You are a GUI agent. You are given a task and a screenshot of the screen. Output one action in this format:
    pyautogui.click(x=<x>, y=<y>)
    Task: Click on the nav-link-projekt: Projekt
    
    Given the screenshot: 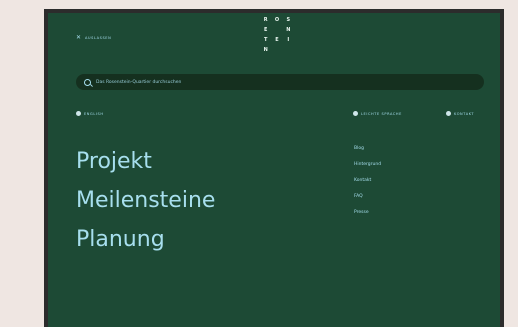 What is the action you would take?
    pyautogui.click(x=145, y=162)
    